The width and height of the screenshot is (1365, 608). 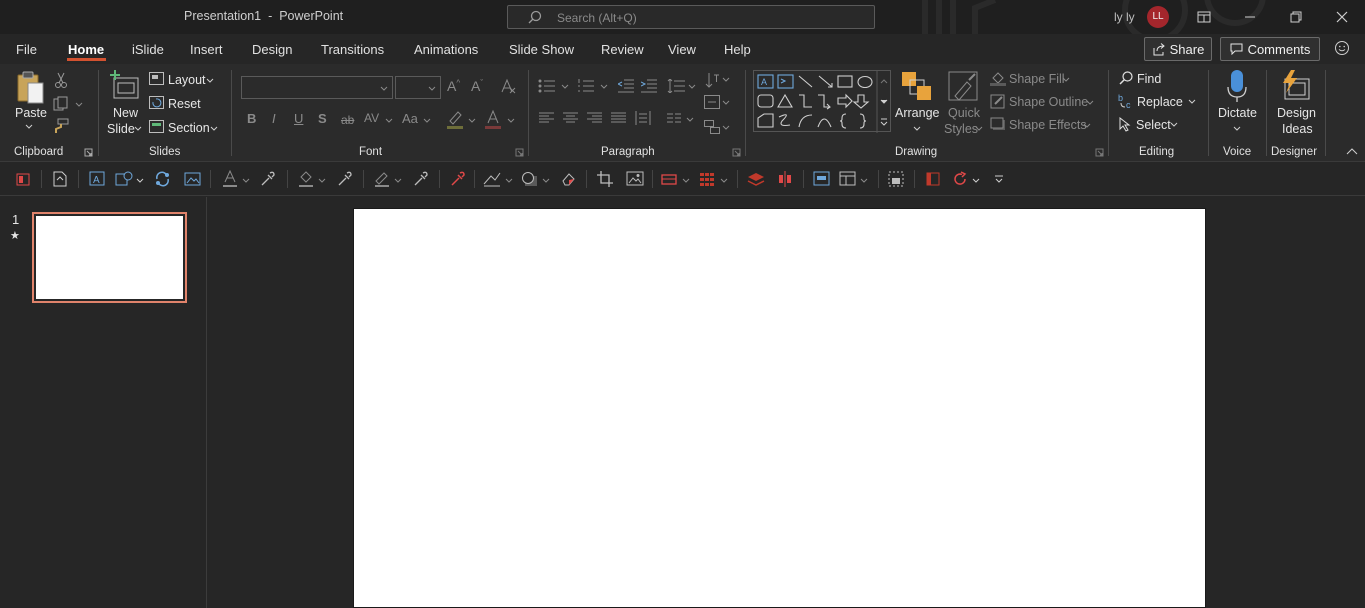 What do you see at coordinates (1237, 113) in the screenshot?
I see `dictate-label: Dictate` at bounding box center [1237, 113].